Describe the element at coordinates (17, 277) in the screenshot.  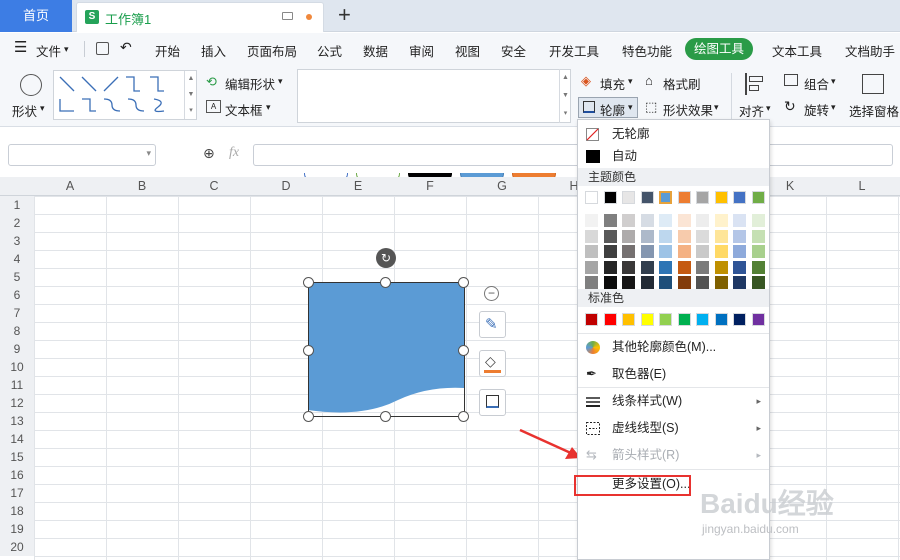
I see `row-header-5: 5` at that location.